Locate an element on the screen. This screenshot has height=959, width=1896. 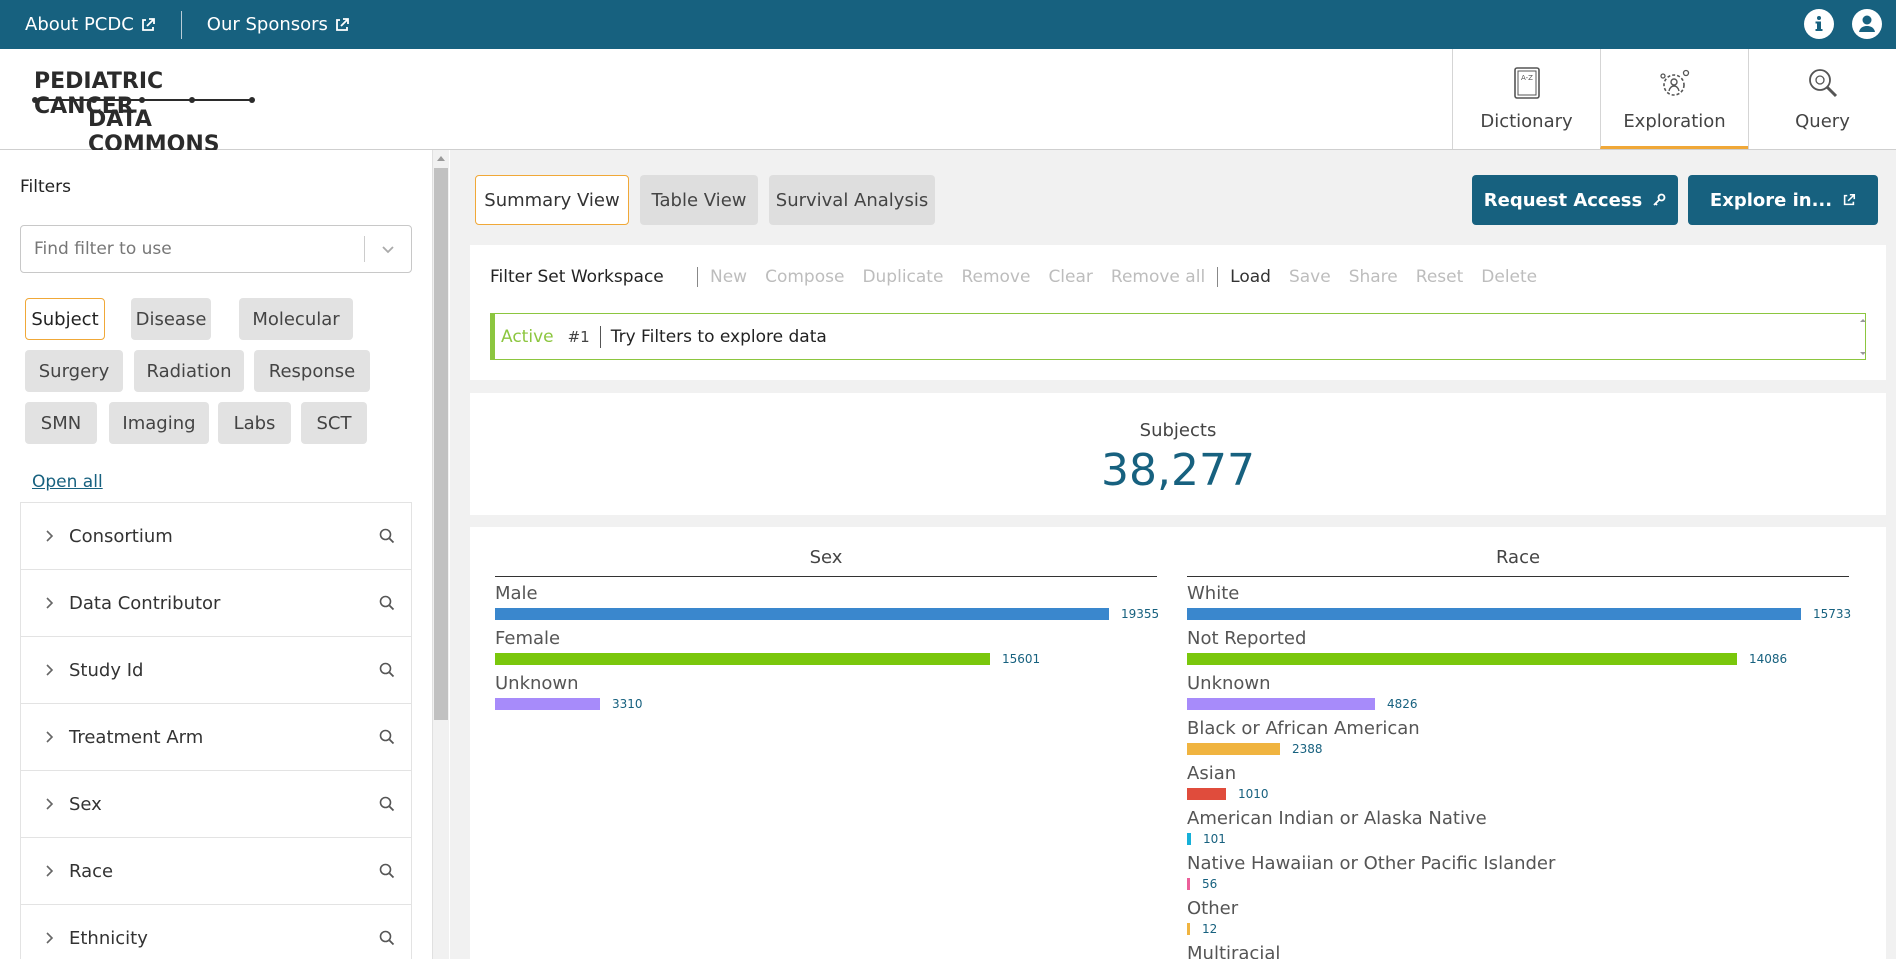
chip-subject: Subject is located at coordinates (65, 319).